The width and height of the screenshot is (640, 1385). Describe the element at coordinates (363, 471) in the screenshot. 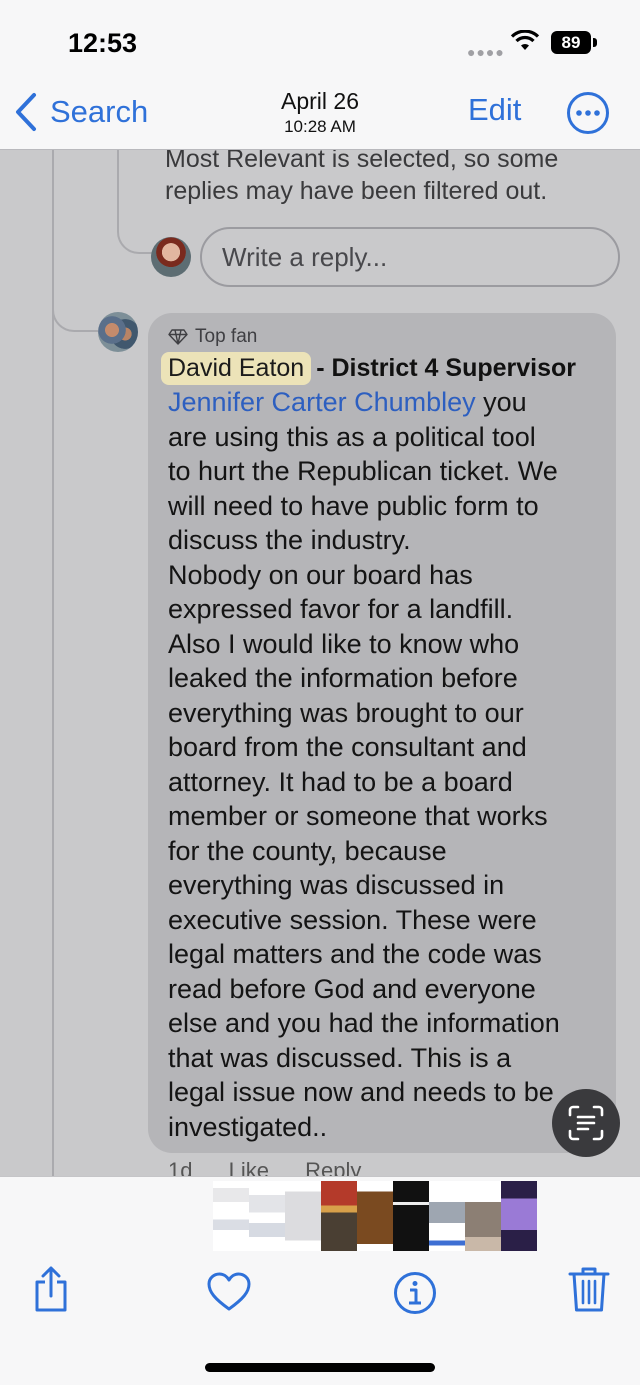

I see `comment-line: to hurt the Republican ticket. We` at that location.